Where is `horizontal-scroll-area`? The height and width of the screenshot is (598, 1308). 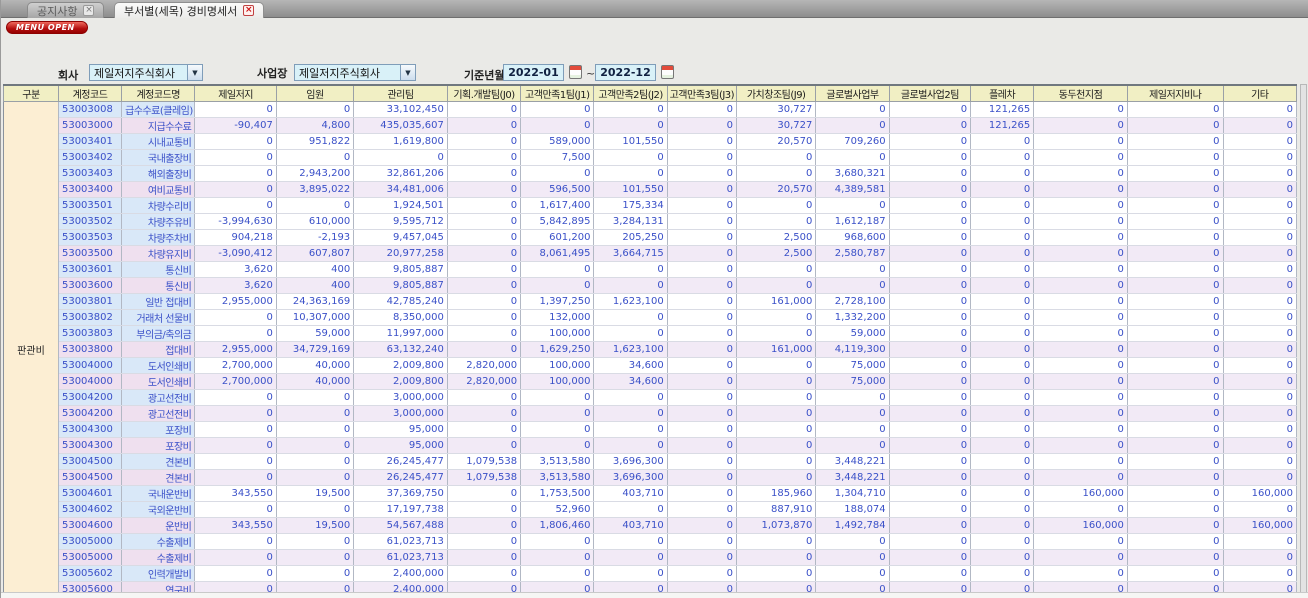 horizontal-scroll-area is located at coordinates (654, 595).